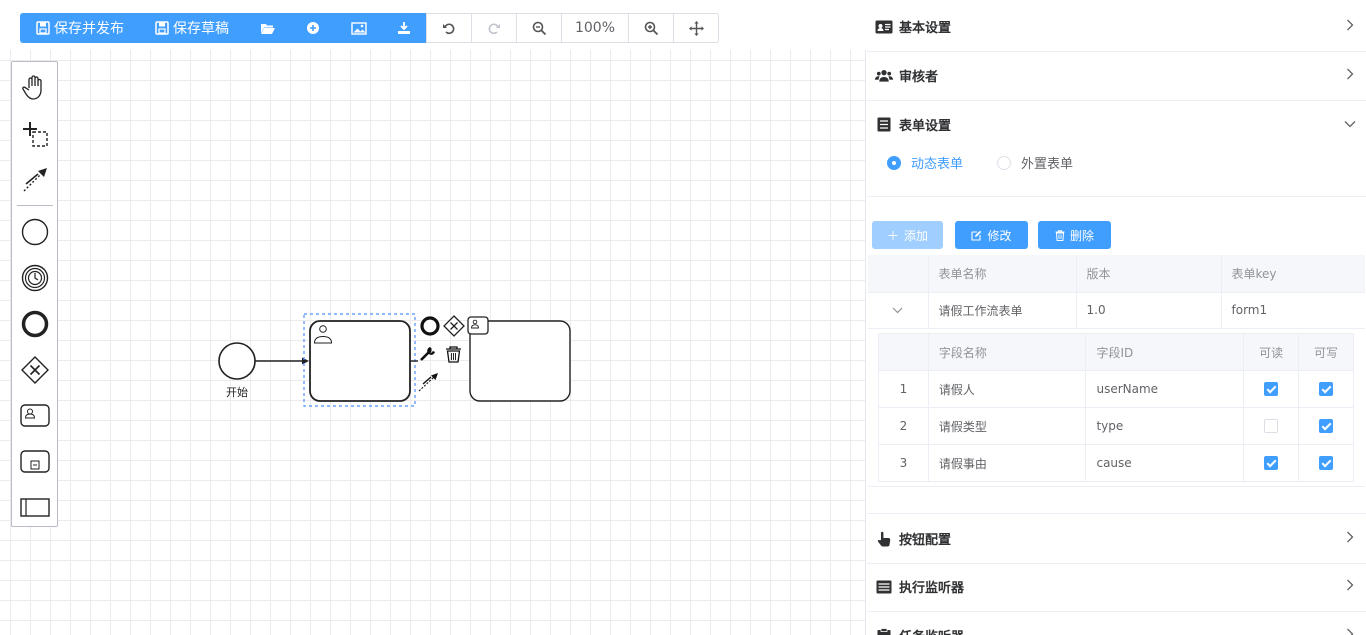  I want to click on column-header: 表单key, so click(1293, 274).